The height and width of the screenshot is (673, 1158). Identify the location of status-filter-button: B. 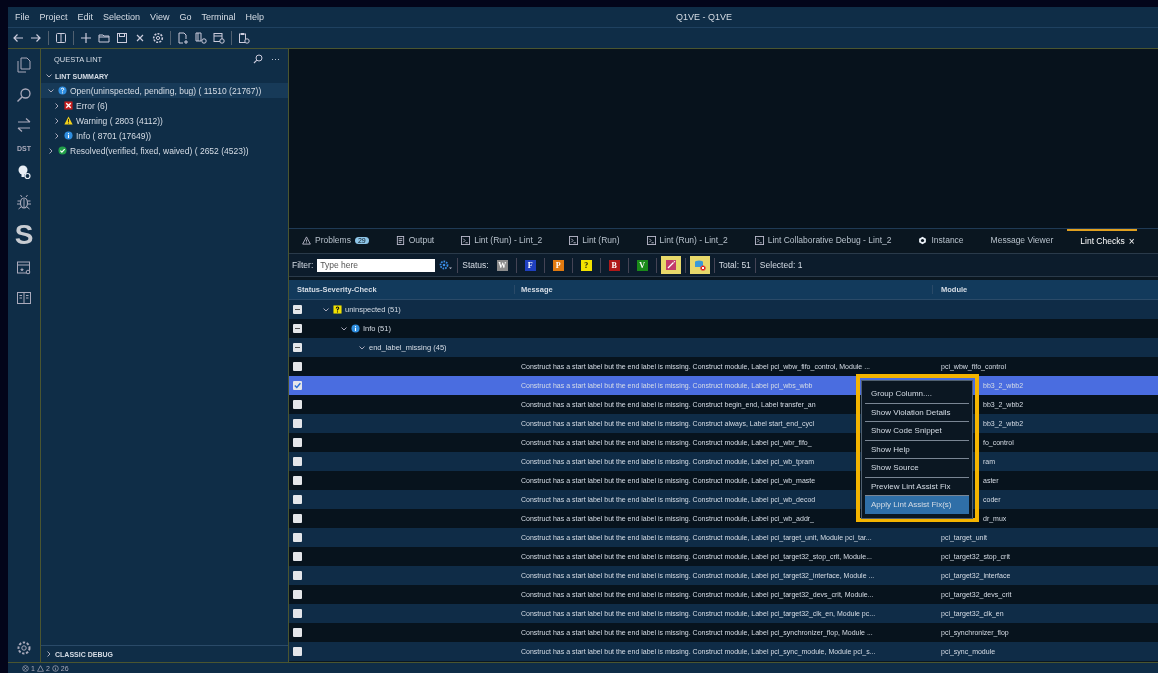
(614, 265).